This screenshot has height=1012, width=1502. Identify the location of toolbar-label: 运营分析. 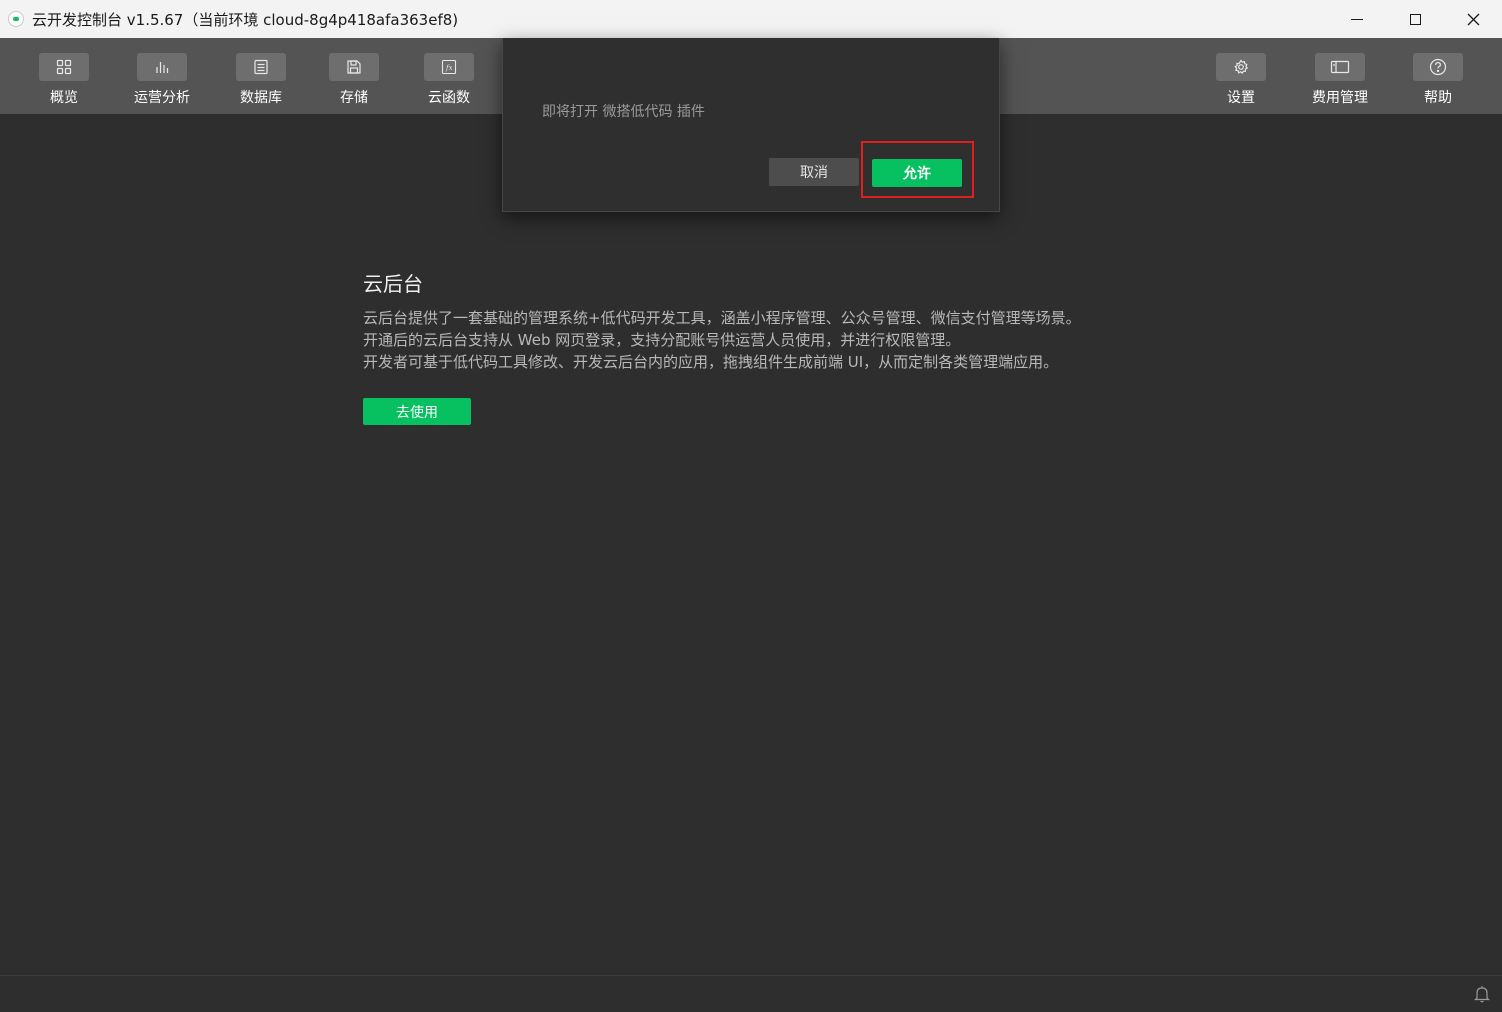
(162, 98).